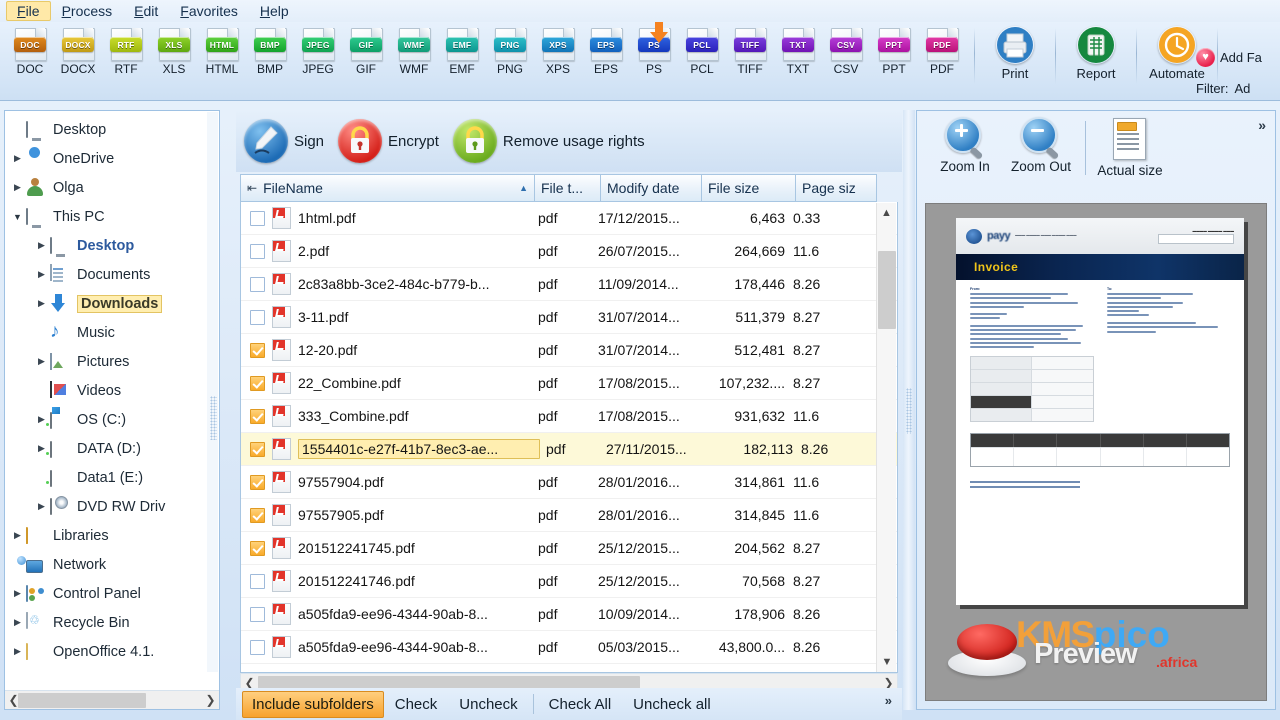  What do you see at coordinates (313, 704) in the screenshot?
I see `include-subfolders-button: Include subfolders` at bounding box center [313, 704].